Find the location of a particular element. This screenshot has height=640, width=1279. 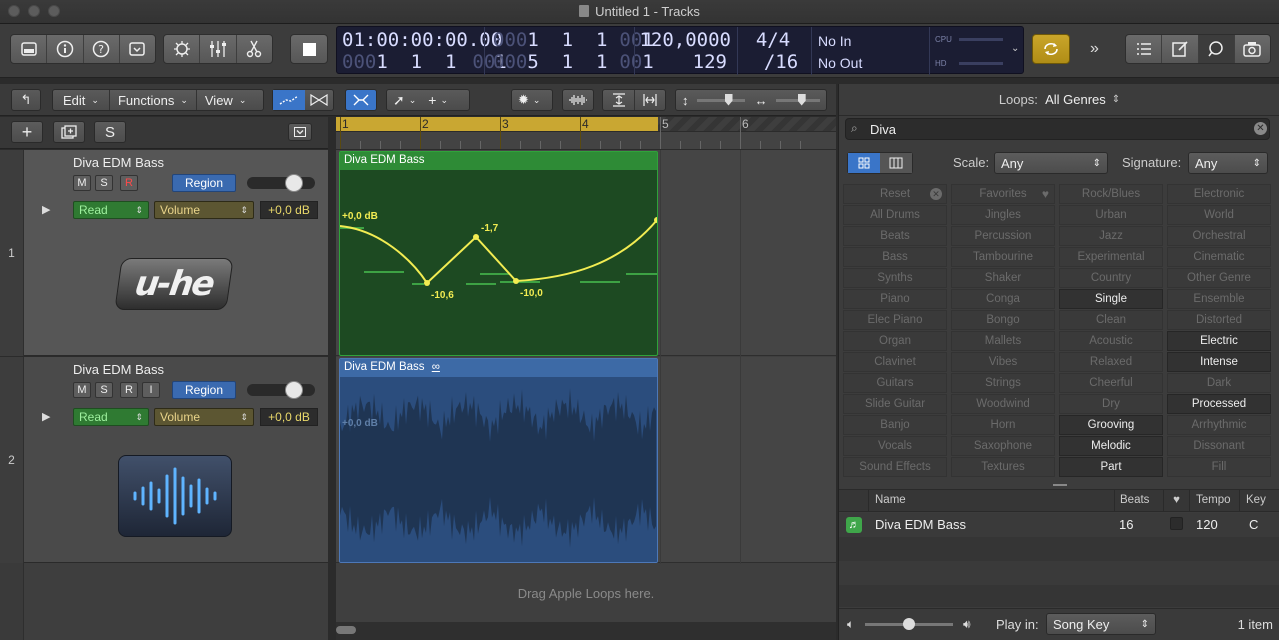

keyword-button: Favorites ♥ is located at coordinates (1003, 194).